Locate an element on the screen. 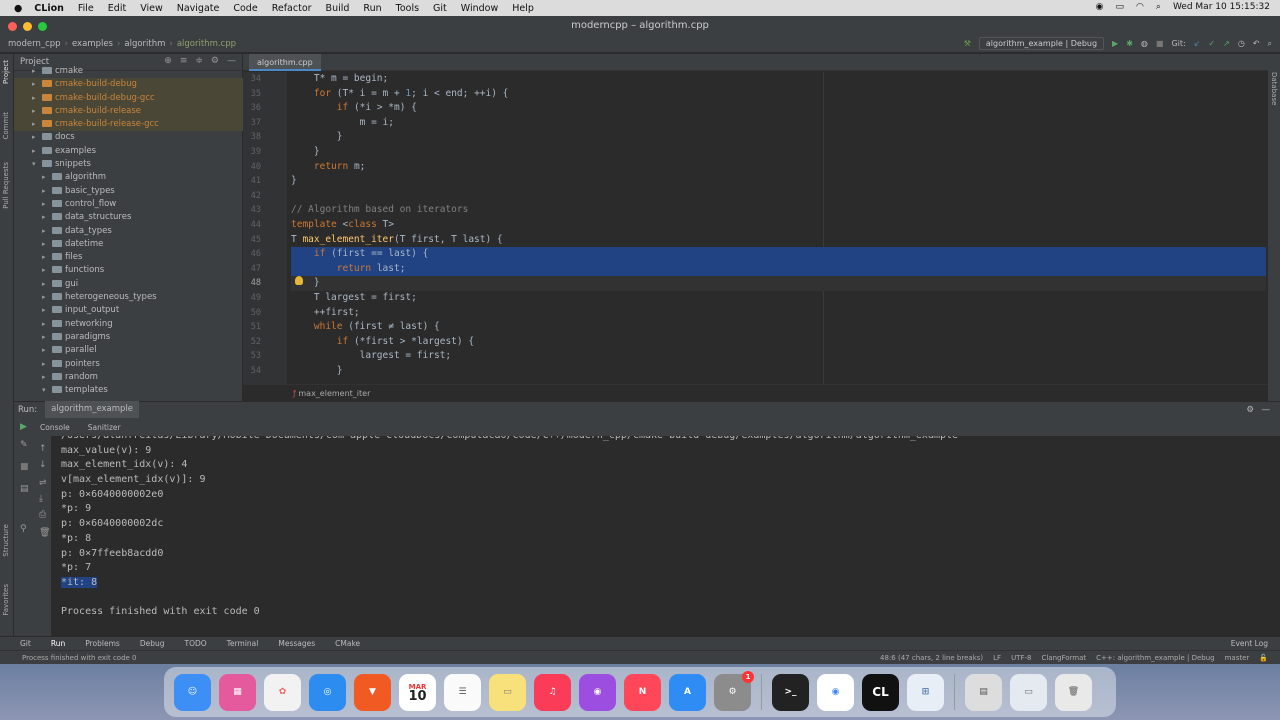 The width and height of the screenshot is (1280, 720). zoom-window-button is located at coordinates (42, 26).